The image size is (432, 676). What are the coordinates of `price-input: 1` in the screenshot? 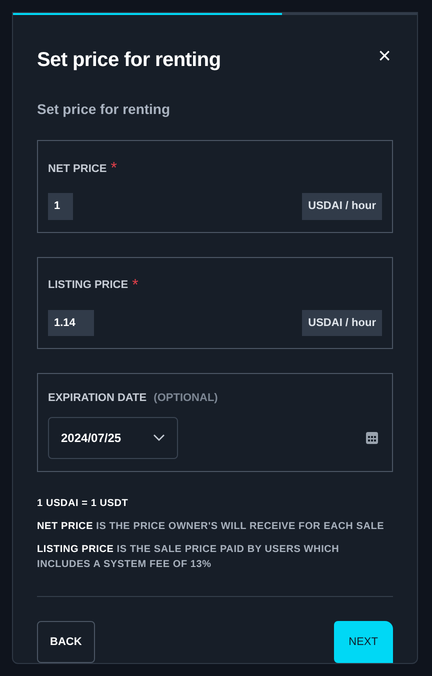 It's located at (60, 206).